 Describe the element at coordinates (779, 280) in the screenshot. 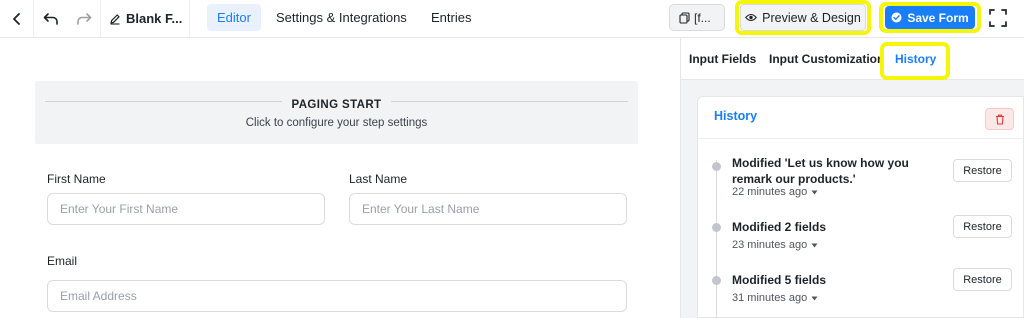

I see `history-item-message: Modified 5 fields` at that location.